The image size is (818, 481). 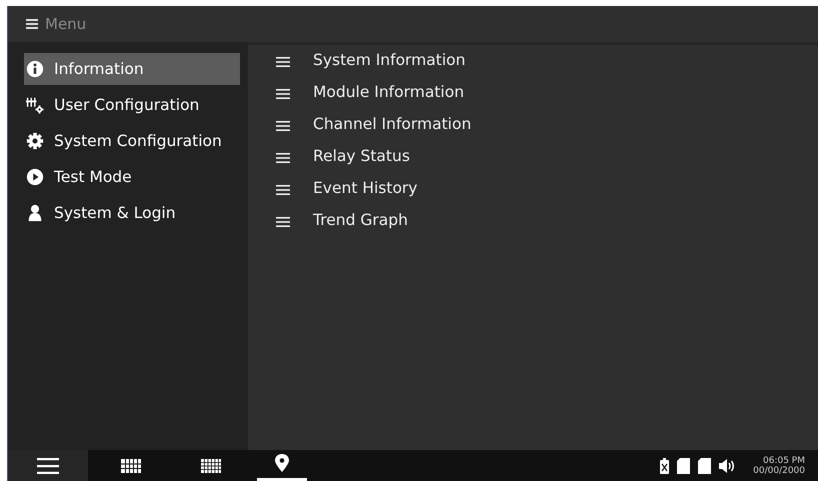 What do you see at coordinates (547, 60) in the screenshot?
I see `submenu-item: System Information` at bounding box center [547, 60].